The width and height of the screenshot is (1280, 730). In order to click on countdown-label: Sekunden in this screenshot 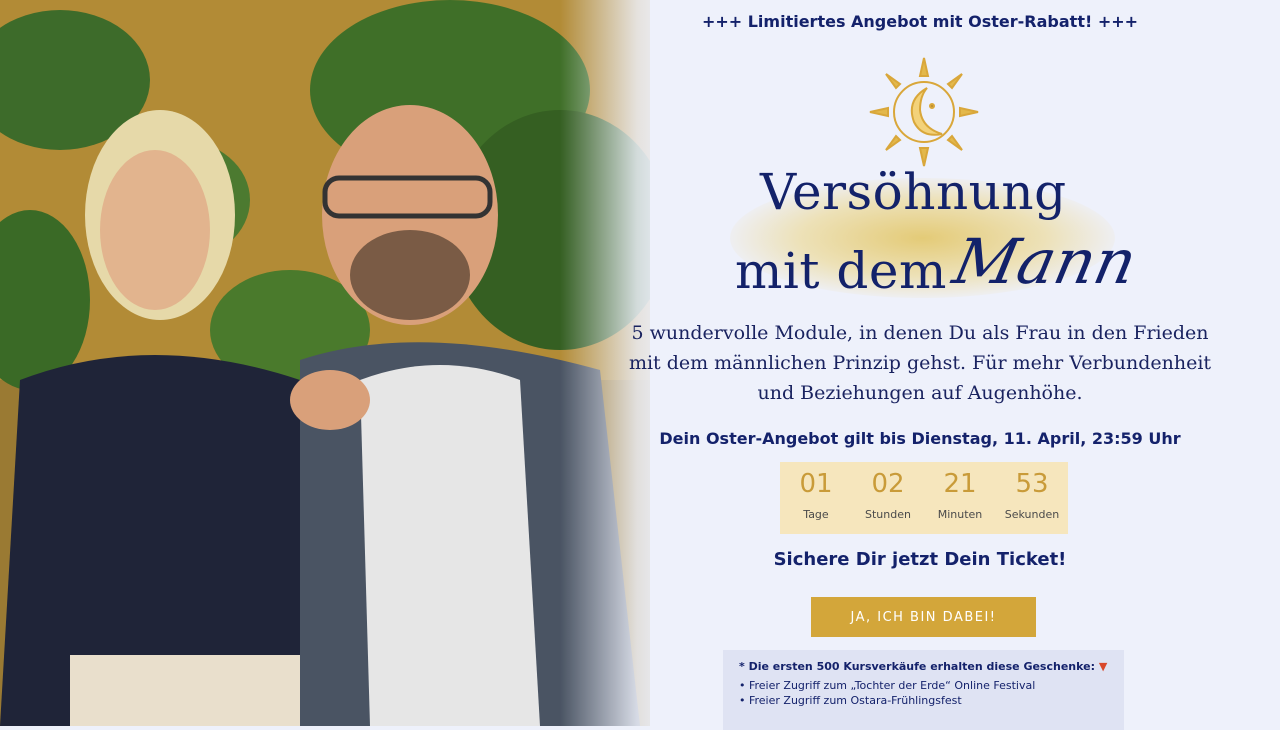, I will do `click(1032, 514)`.